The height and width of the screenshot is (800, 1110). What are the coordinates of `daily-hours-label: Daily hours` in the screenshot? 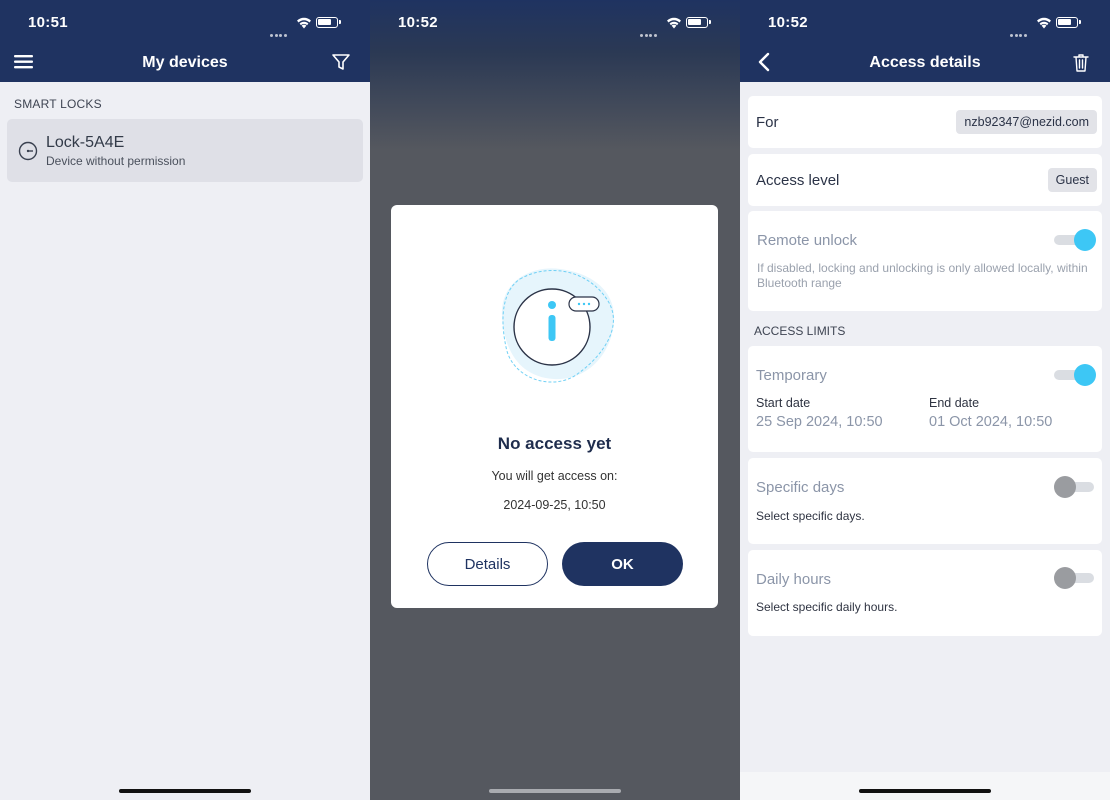 It's located at (794, 579).